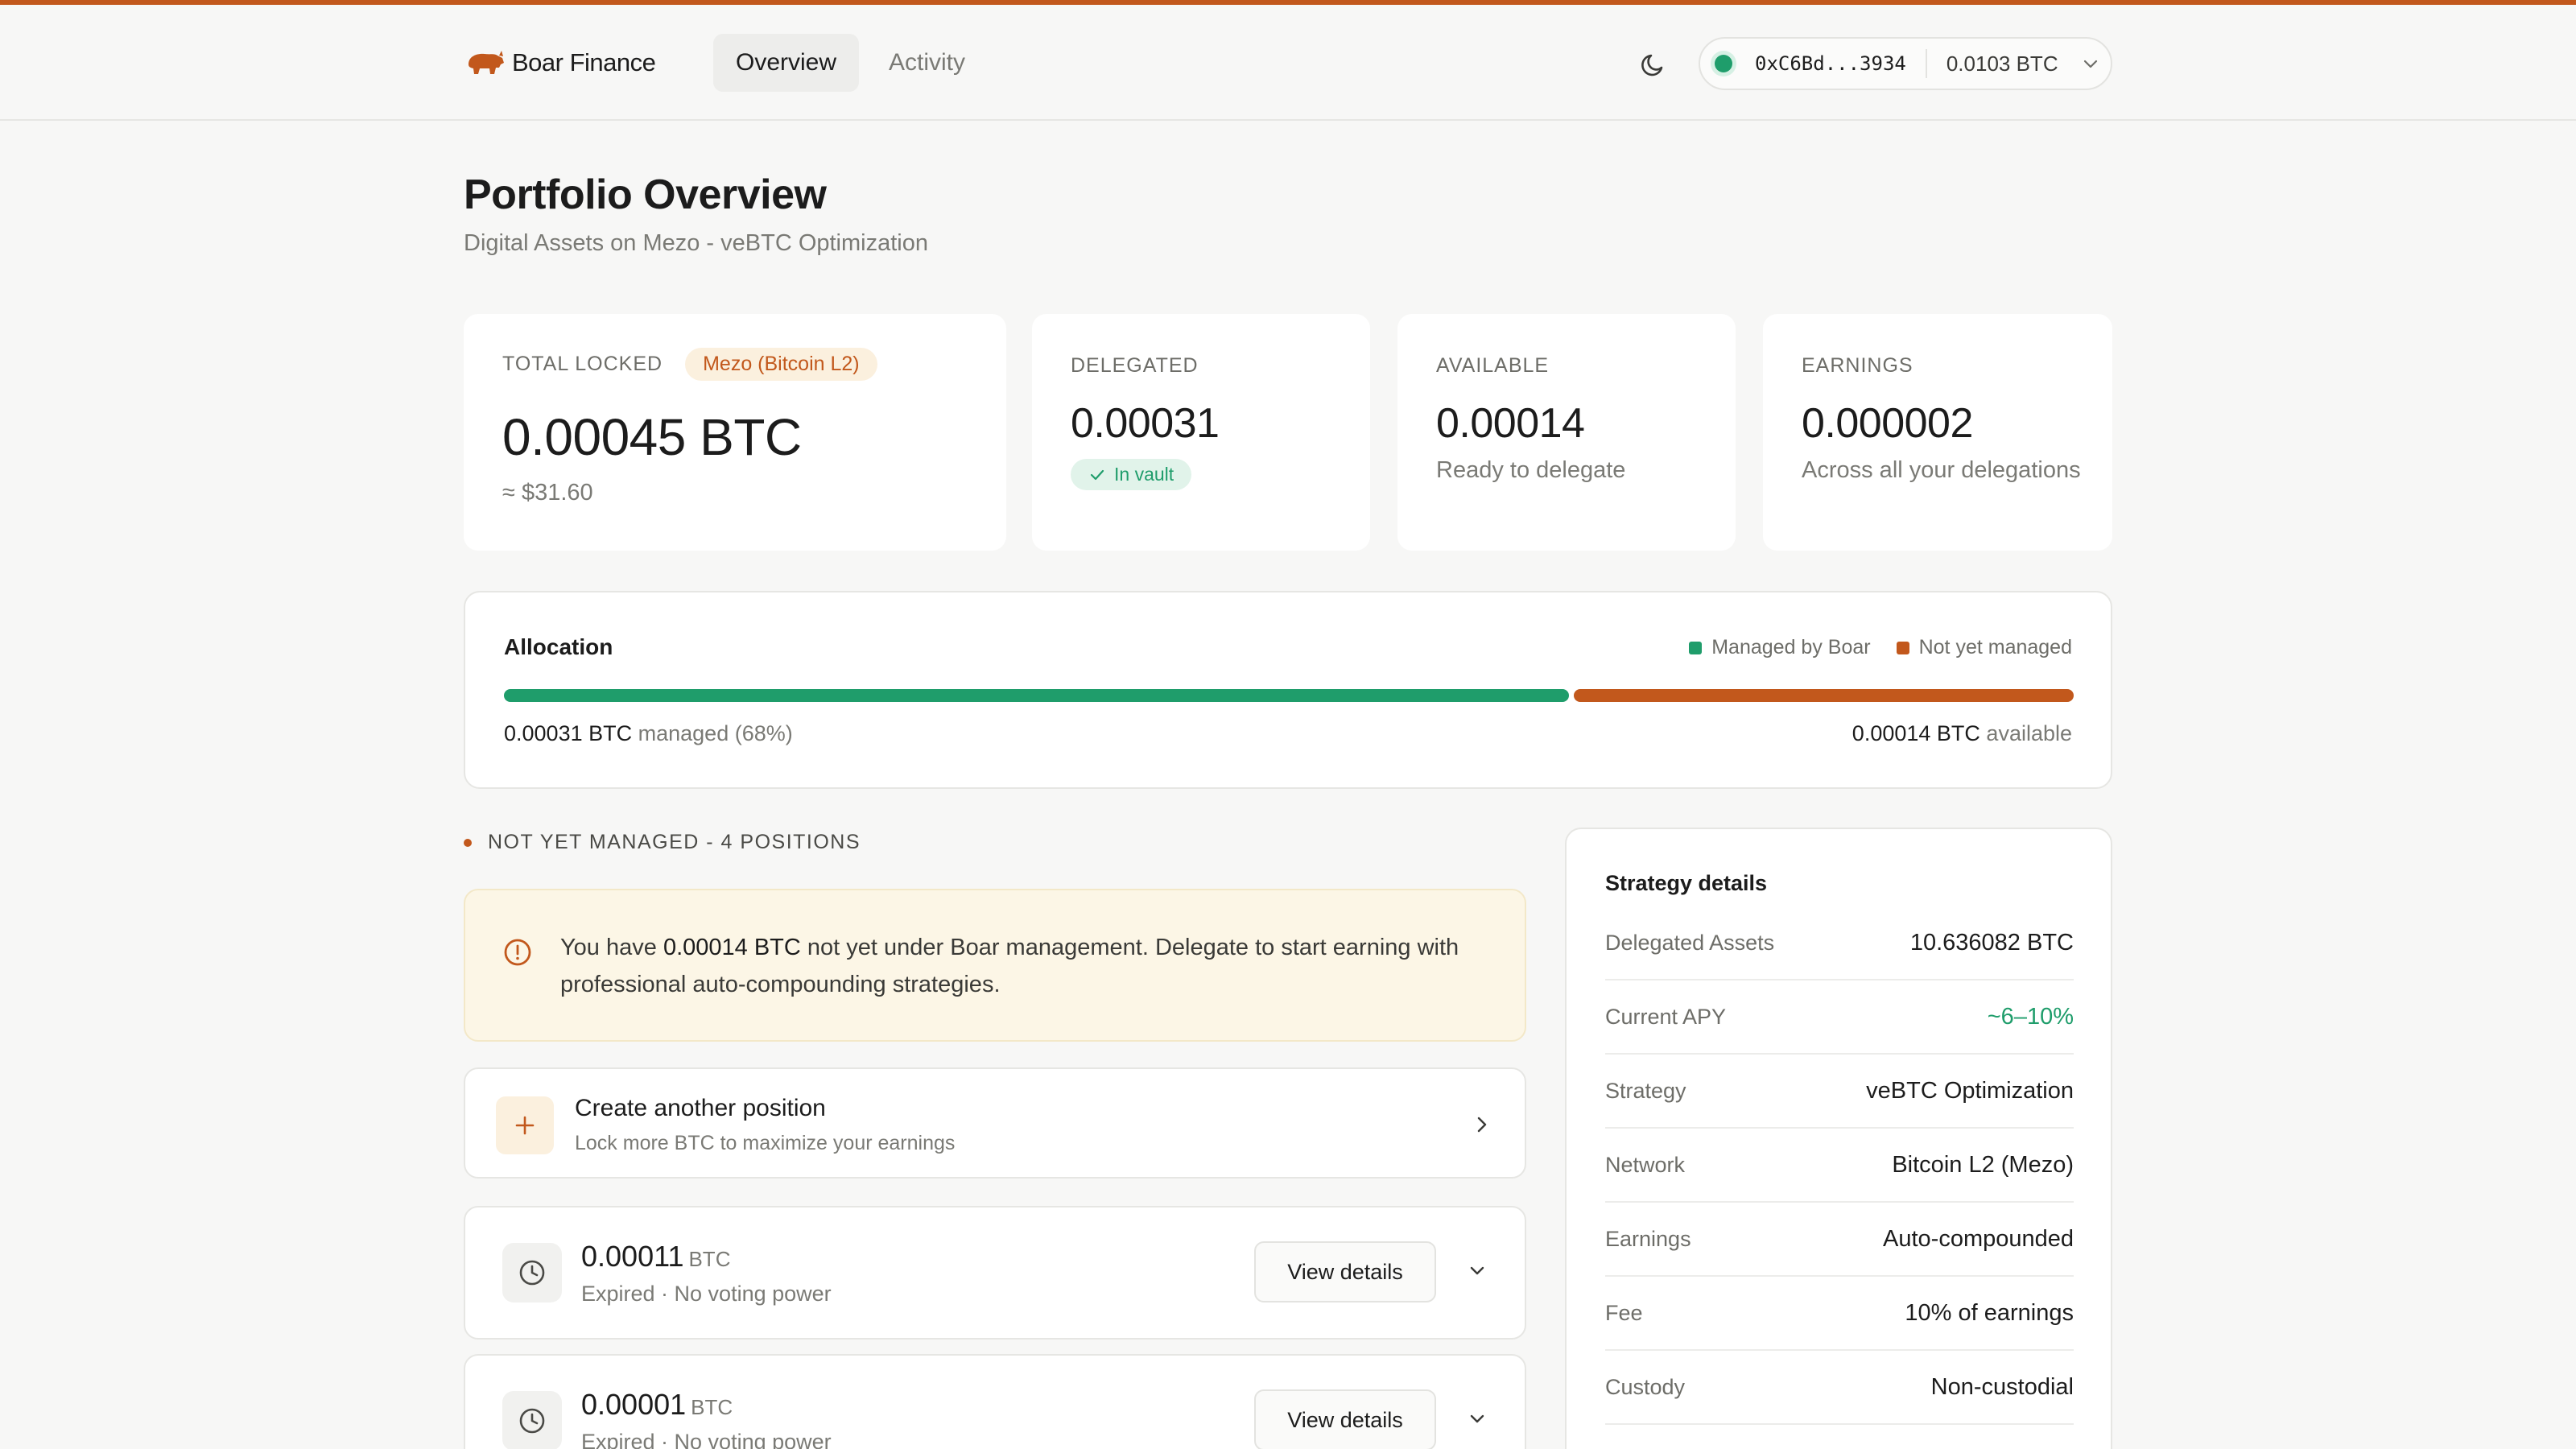 The width and height of the screenshot is (2576, 1449). I want to click on allocation-managed-text: 0.00031 BTC managed (68%), so click(648, 733).